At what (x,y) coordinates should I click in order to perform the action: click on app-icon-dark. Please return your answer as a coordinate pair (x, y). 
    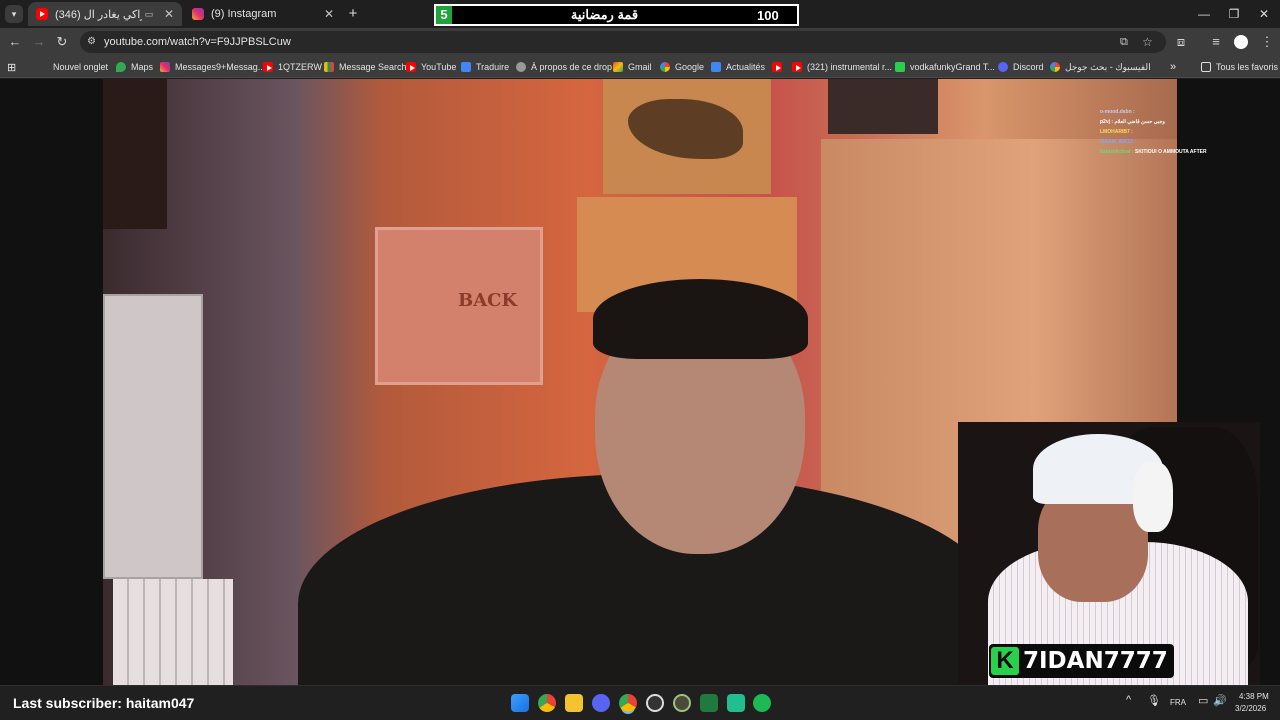
    Looking at the image, I should click on (655, 703).